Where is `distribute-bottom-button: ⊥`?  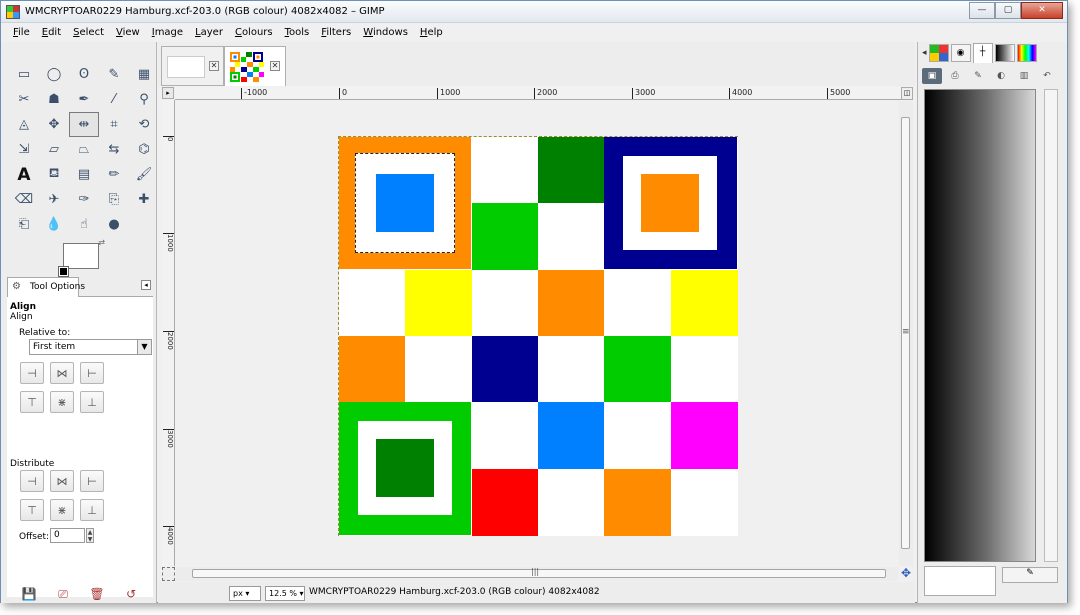
distribute-bottom-button: ⊥ is located at coordinates (92, 510).